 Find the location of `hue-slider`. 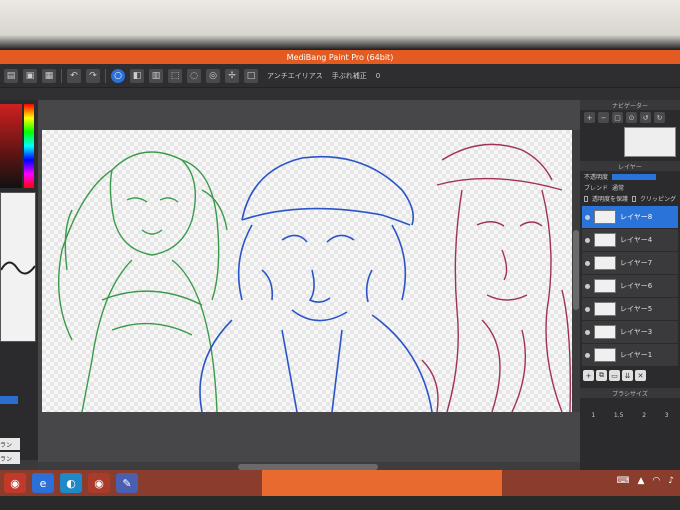

hue-slider is located at coordinates (29, 146).